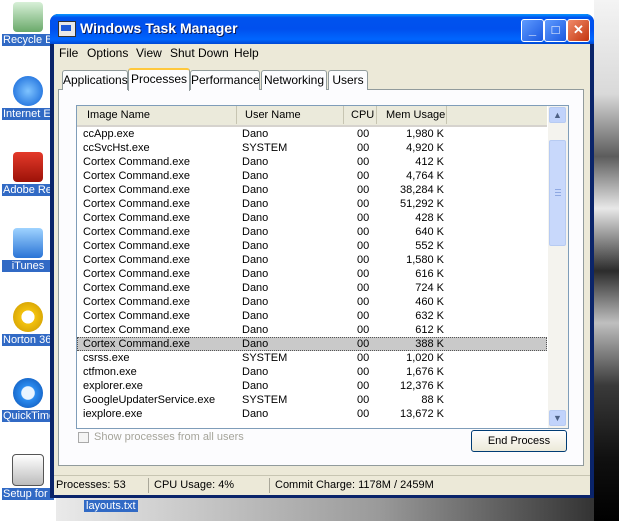 The height and width of the screenshot is (521, 619). I want to click on process-row: Cortex Command.exe Dano 00 552 K, so click(312, 246).